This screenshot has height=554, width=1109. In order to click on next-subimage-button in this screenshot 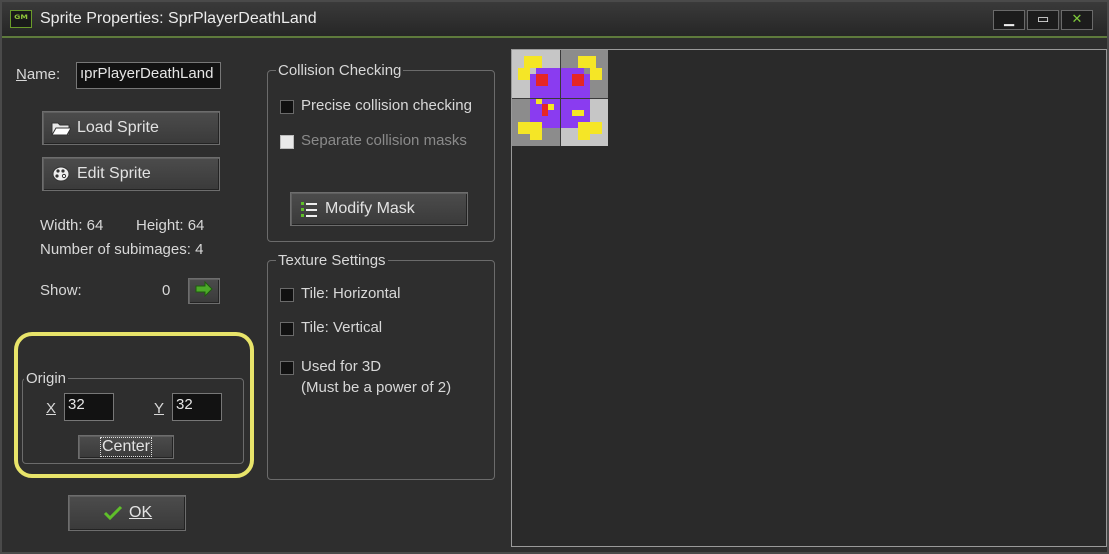, I will do `click(204, 291)`.